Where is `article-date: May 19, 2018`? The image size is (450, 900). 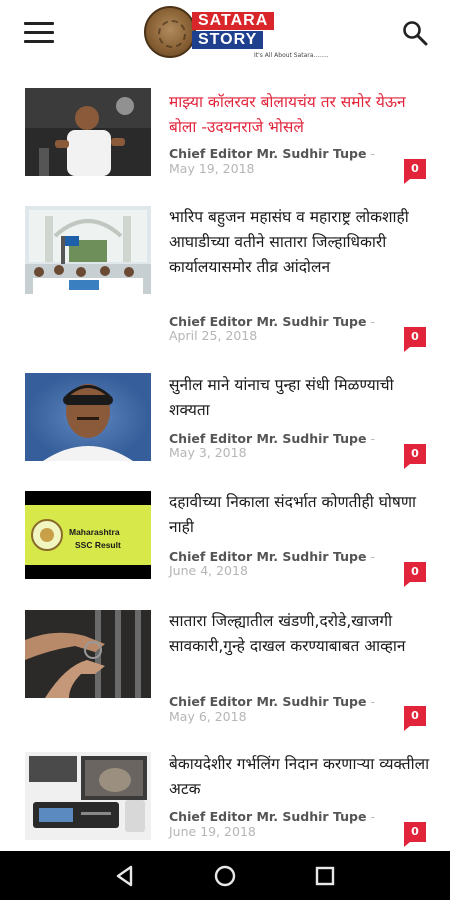
article-date: May 19, 2018 is located at coordinates (212, 168).